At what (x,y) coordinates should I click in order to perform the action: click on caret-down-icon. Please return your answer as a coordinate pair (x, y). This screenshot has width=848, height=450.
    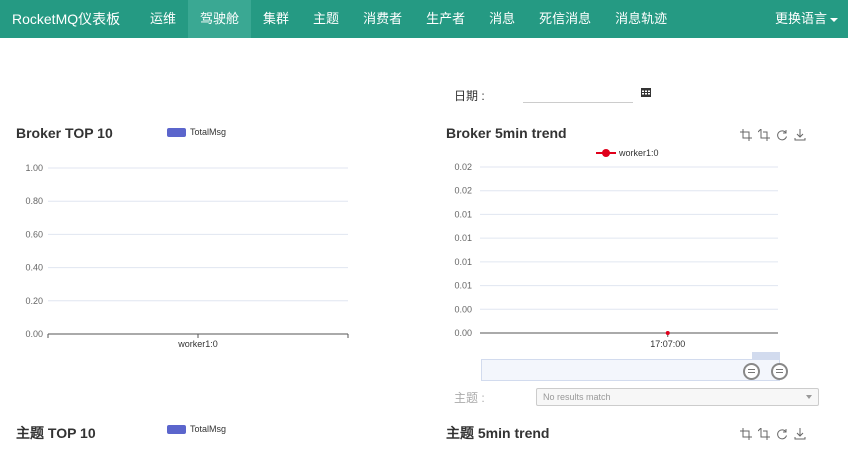
    Looking at the image, I should click on (834, 19).